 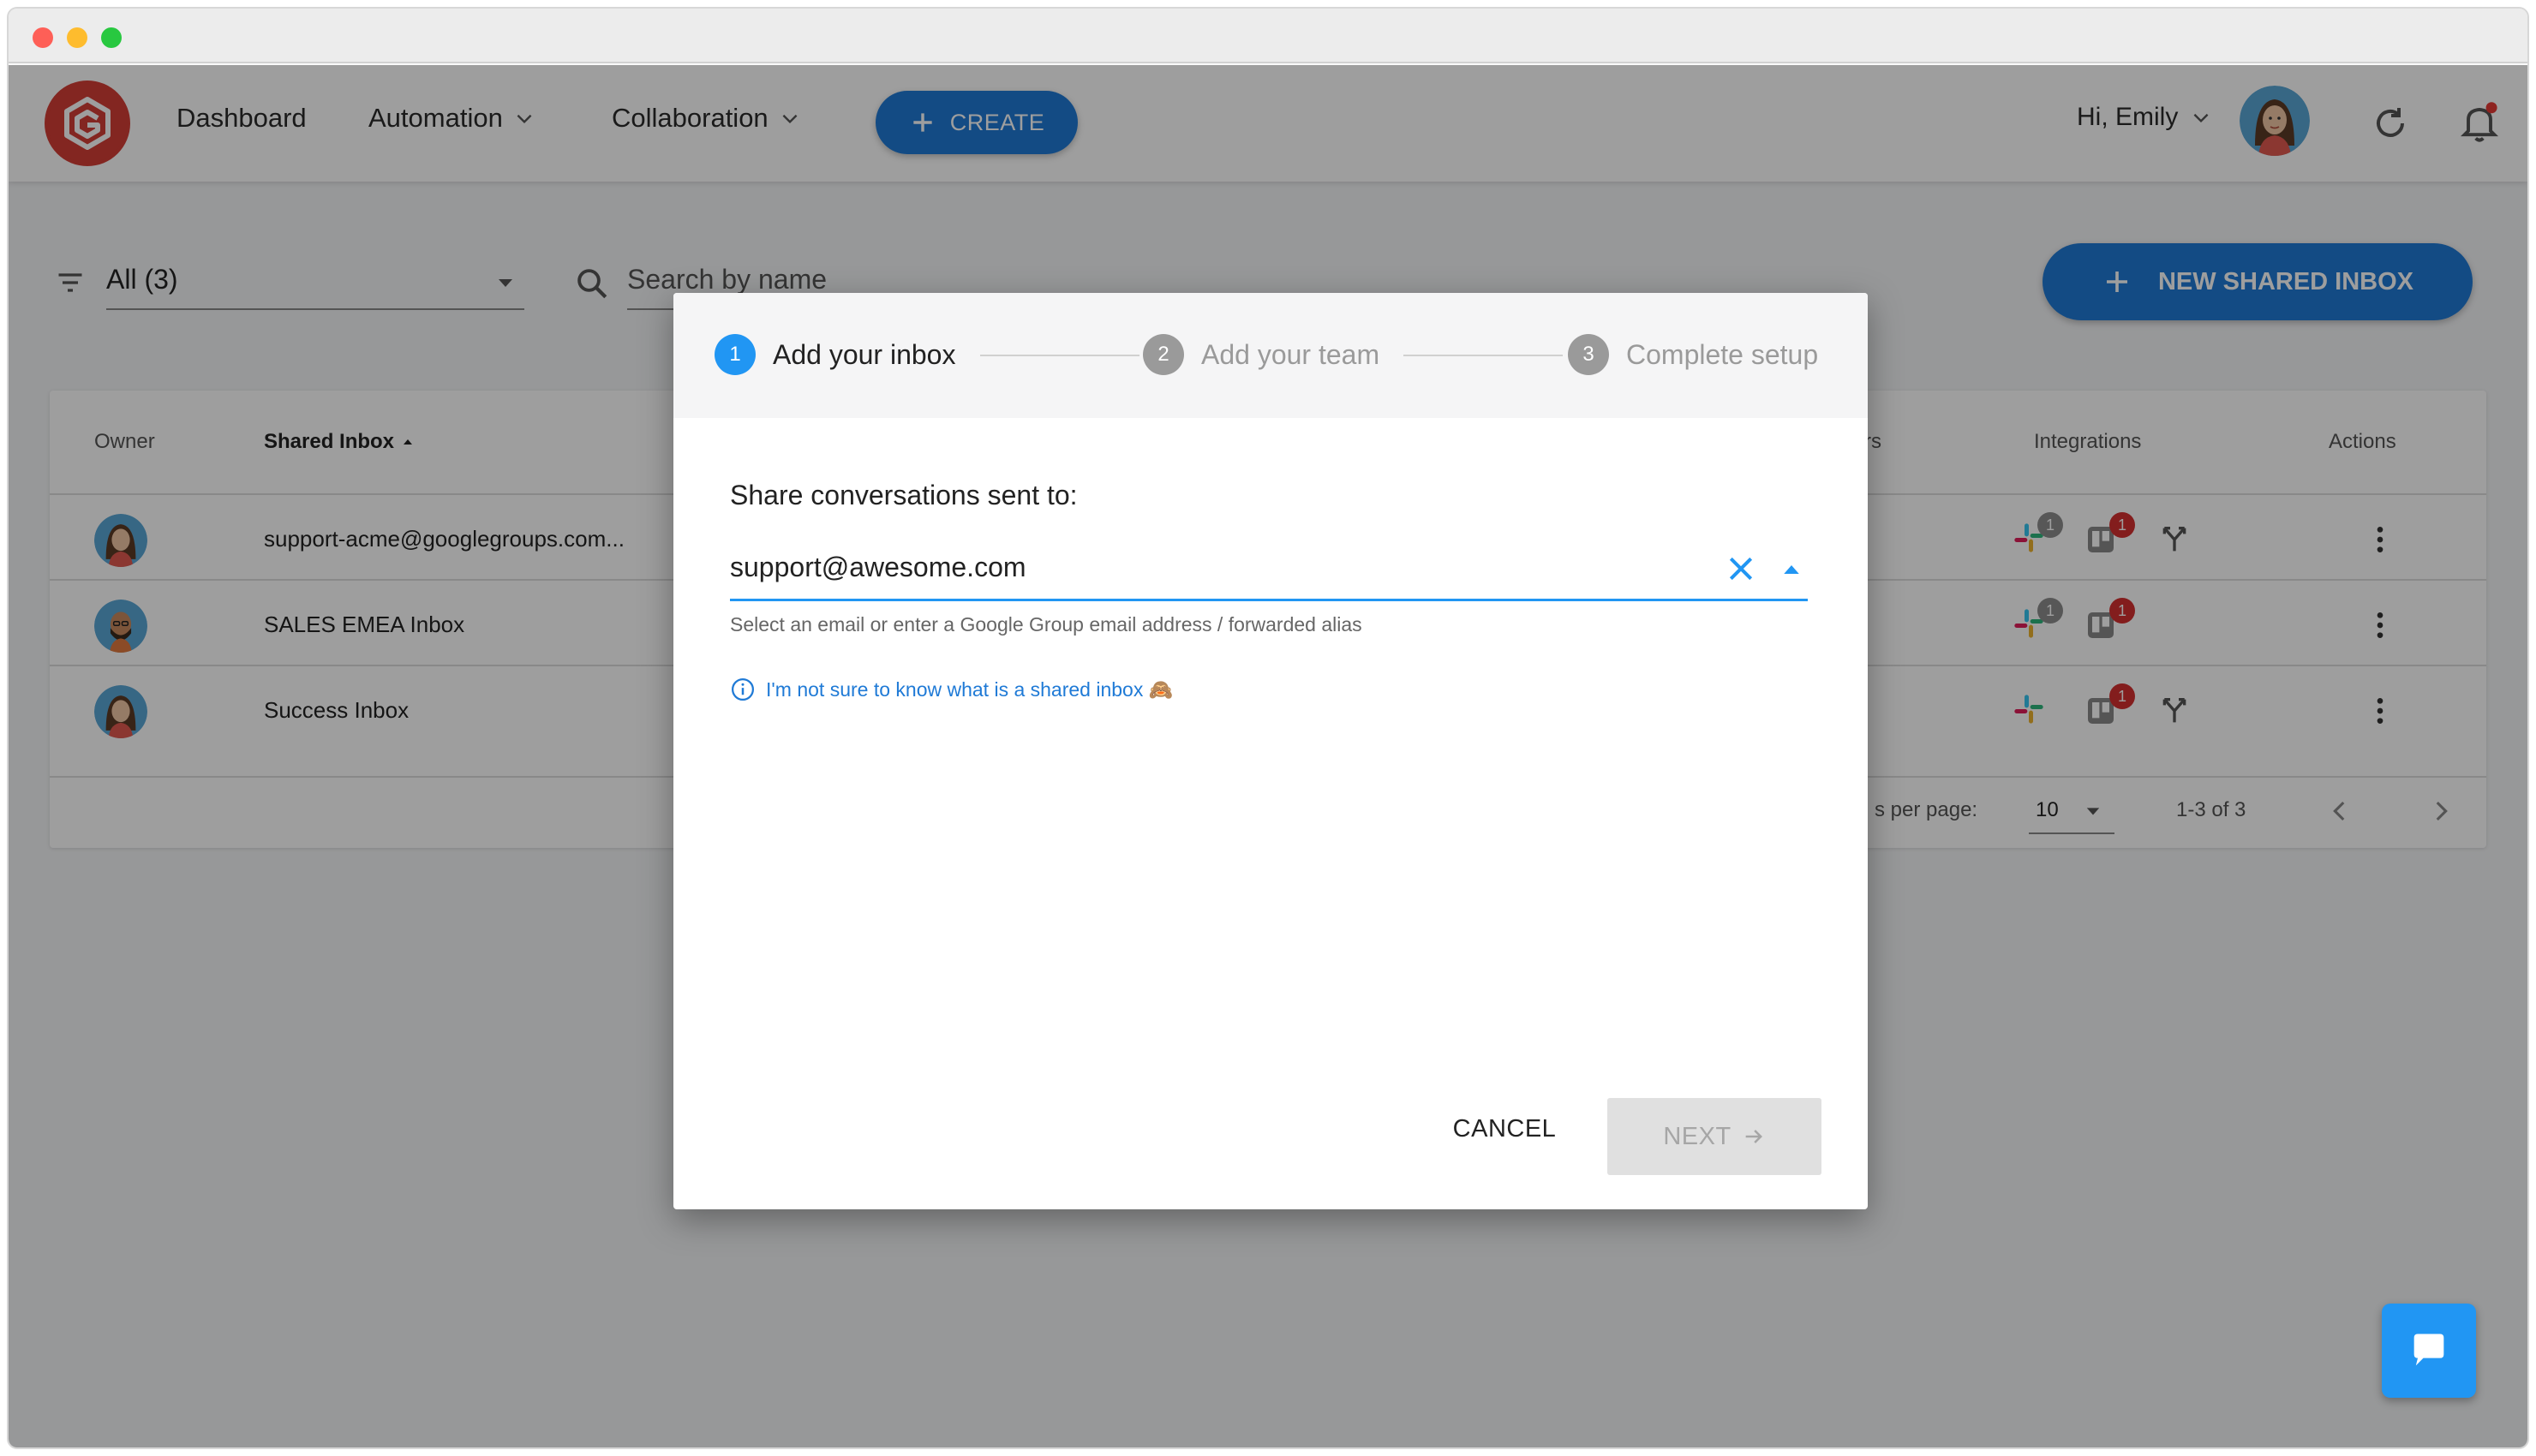 I want to click on step-label: Complete setup, so click(x=1723, y=354).